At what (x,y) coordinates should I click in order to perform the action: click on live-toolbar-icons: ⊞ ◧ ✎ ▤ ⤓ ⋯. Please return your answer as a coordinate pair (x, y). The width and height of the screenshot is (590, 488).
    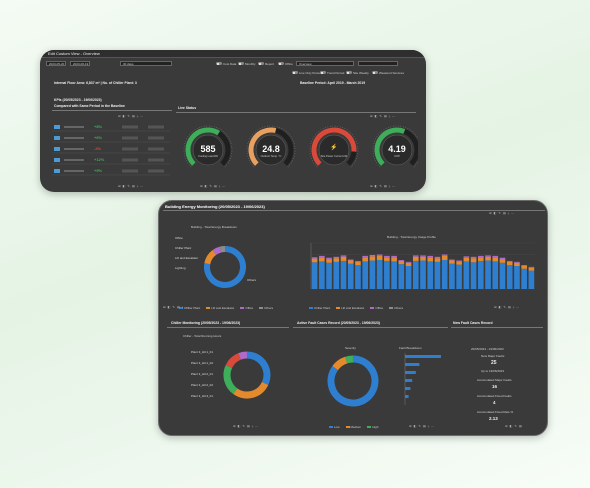
    Looking at the image, I should click on (383, 116).